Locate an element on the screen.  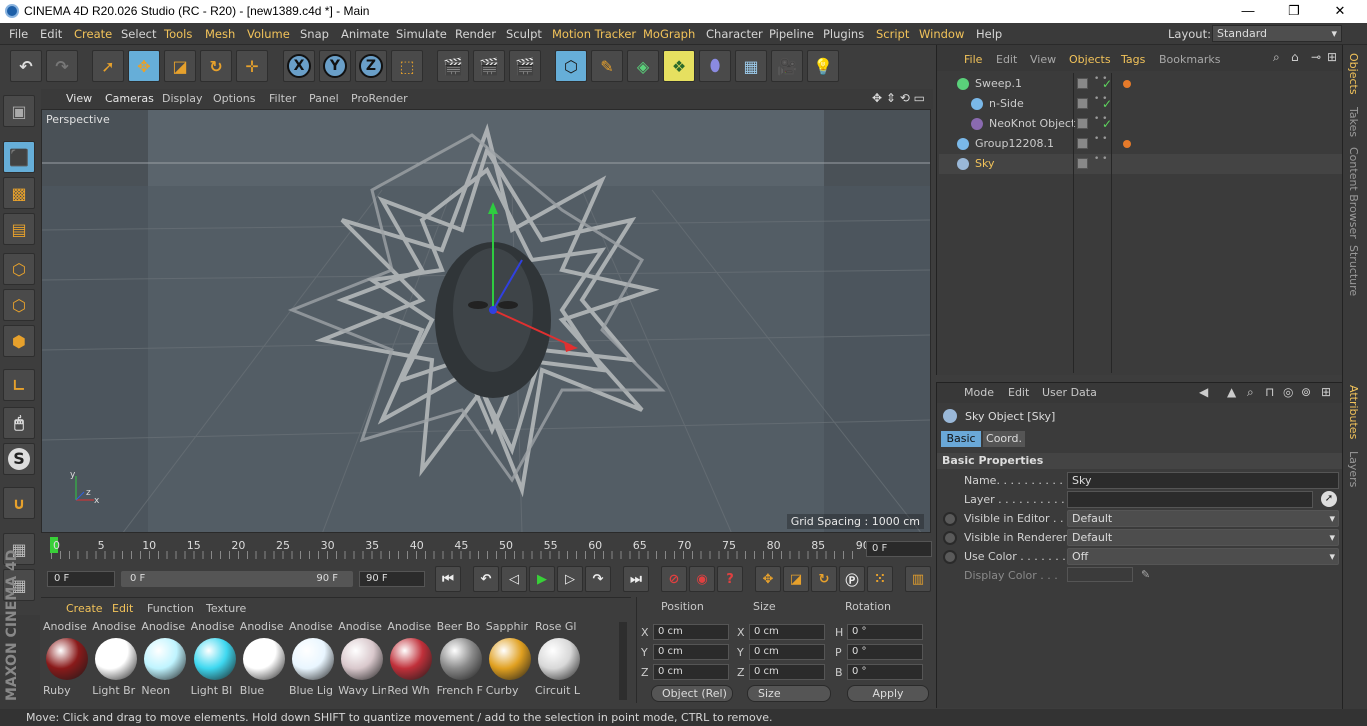
undo-button: ↶ is located at coordinates (26, 66).